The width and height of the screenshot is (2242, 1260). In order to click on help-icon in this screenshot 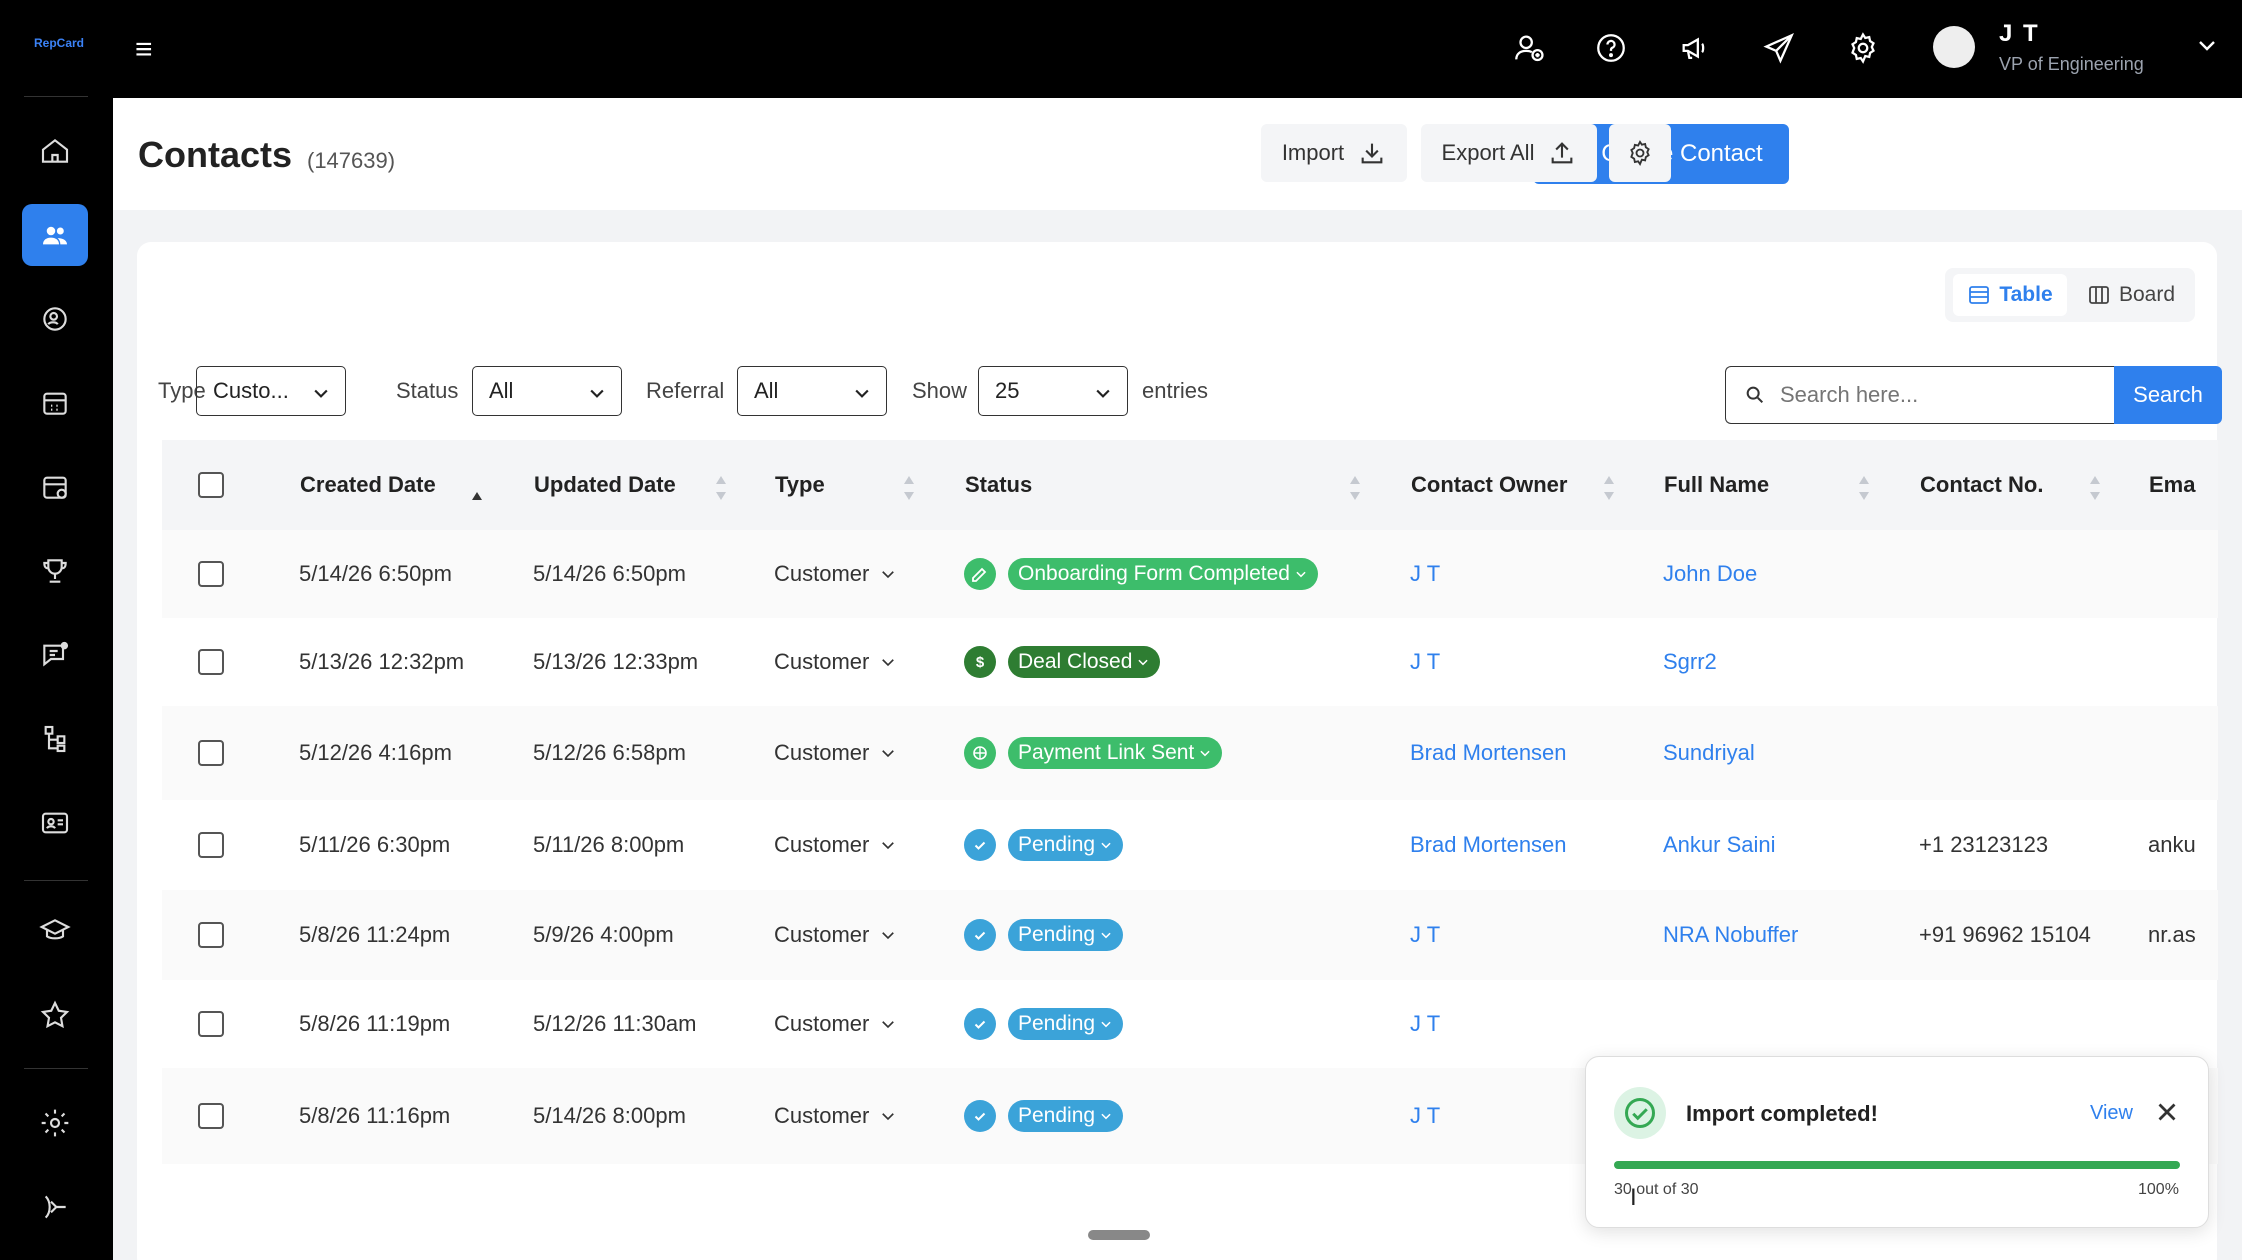, I will do `click(1611, 48)`.